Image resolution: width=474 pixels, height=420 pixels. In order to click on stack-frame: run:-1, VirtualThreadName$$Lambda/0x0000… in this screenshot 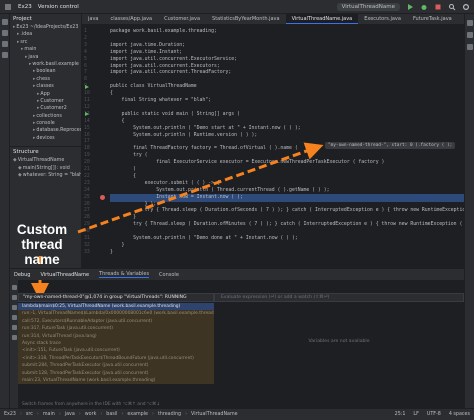, I will do `click(116, 314)`.